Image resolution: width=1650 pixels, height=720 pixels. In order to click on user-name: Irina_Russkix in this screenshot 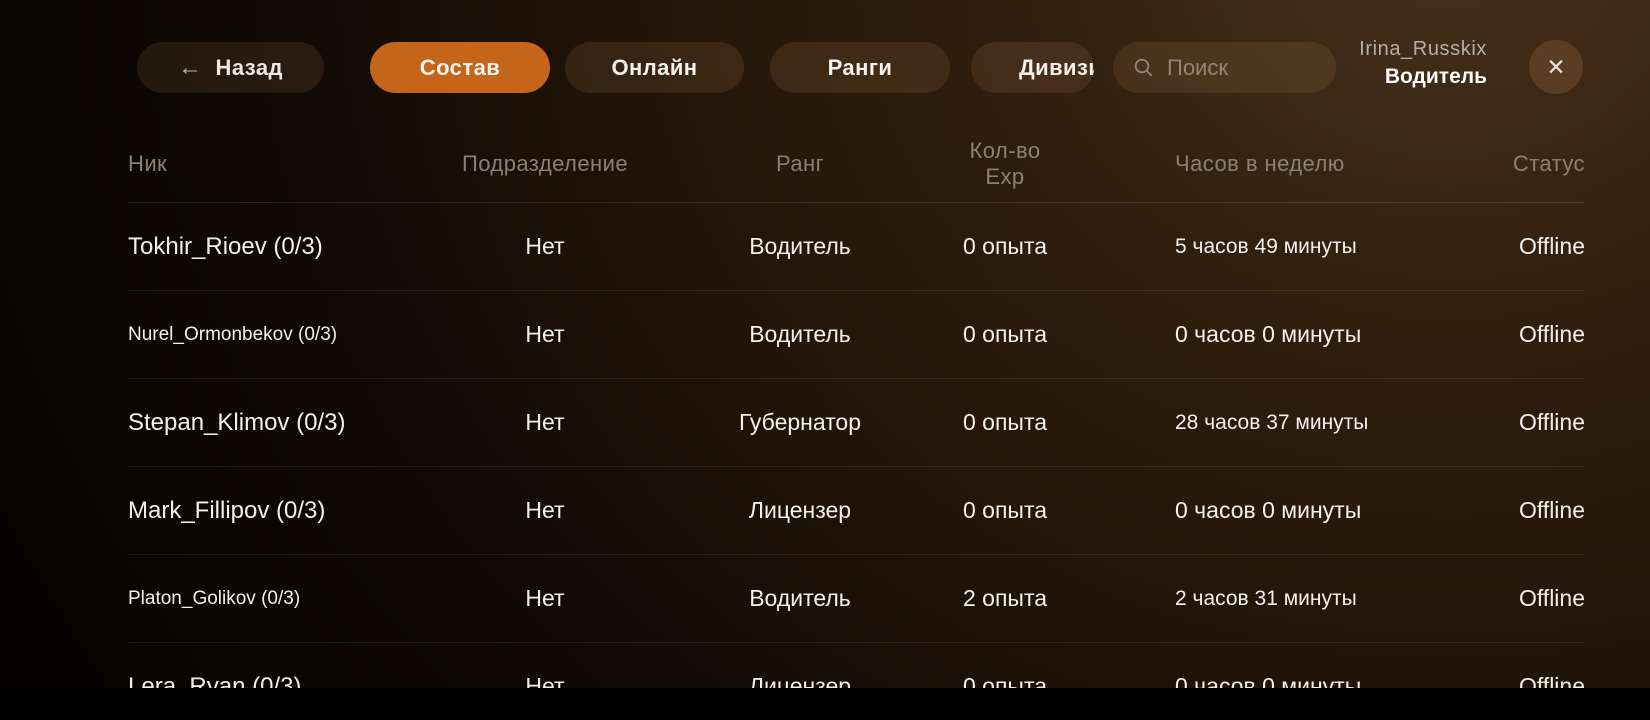, I will do `click(1423, 49)`.